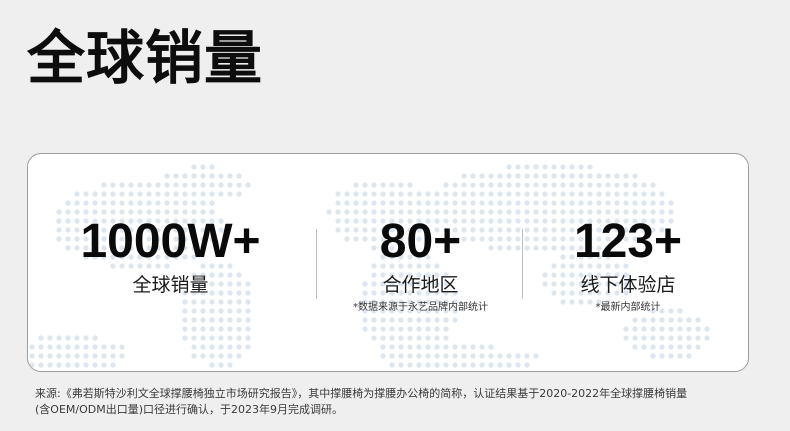 The height and width of the screenshot is (431, 790). I want to click on stat-note: *最新内部统计, so click(628, 307).